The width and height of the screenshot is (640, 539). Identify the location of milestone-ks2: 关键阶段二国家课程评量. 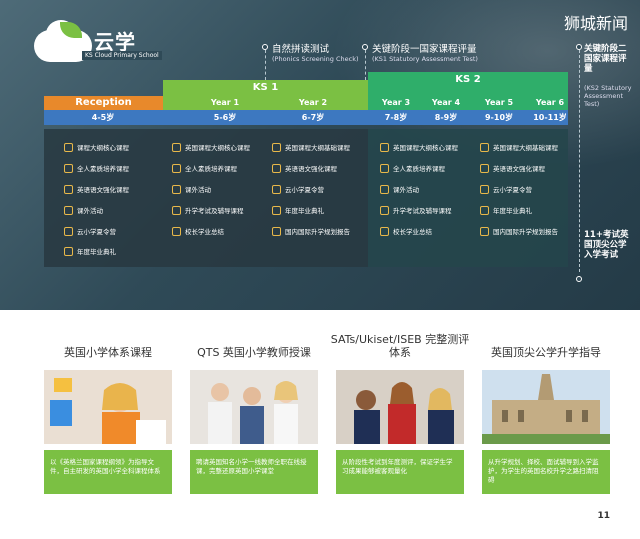
(609, 59).